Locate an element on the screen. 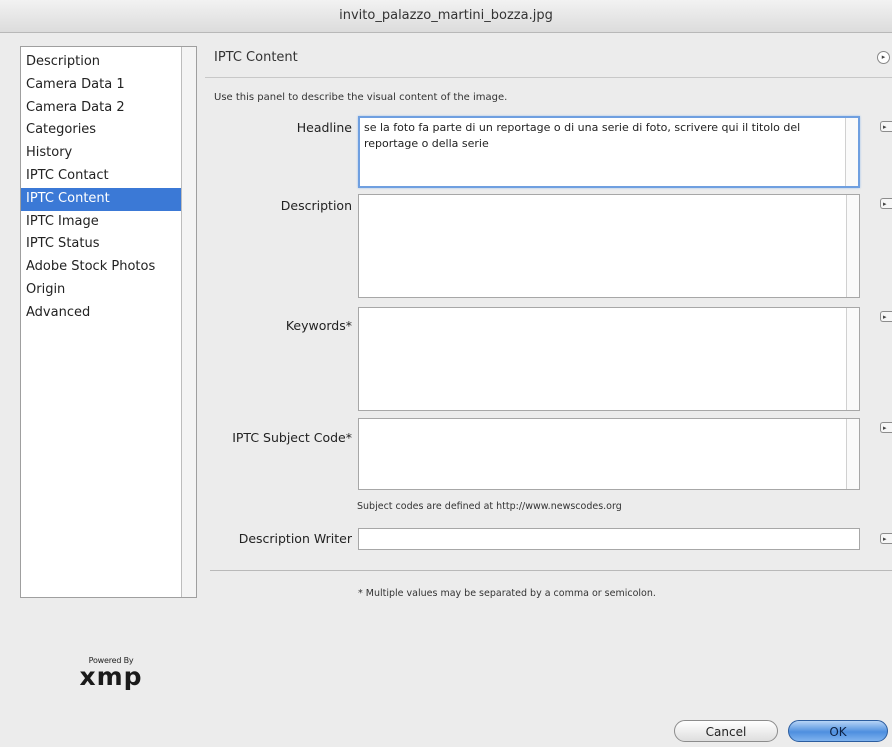 The height and width of the screenshot is (747, 892). keywords-field is located at coordinates (609, 359).